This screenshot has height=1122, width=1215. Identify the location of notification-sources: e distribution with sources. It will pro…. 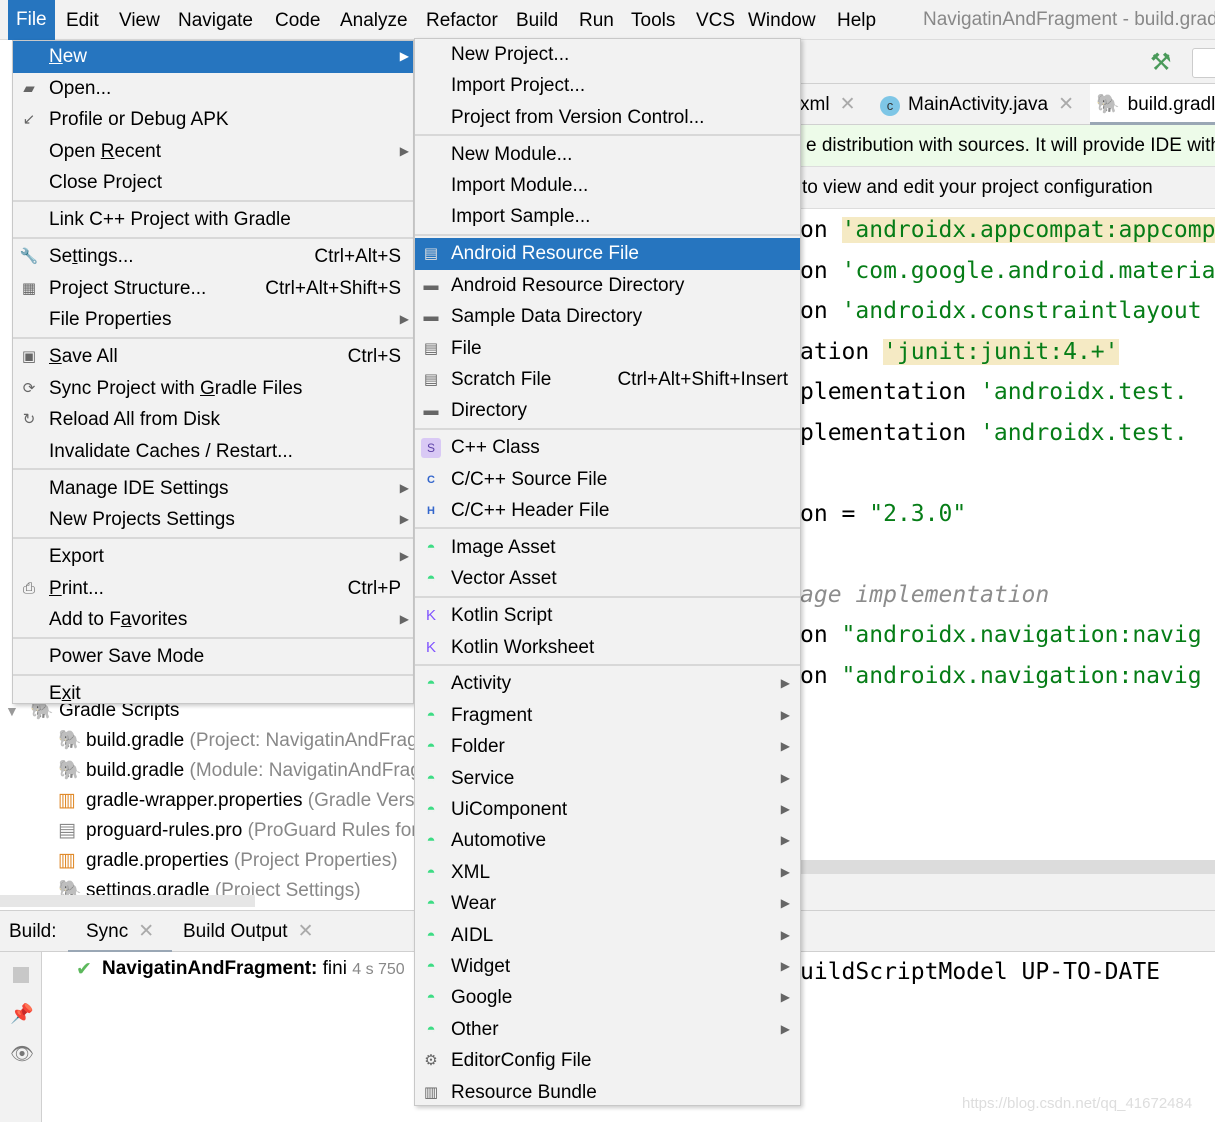
(1007, 146).